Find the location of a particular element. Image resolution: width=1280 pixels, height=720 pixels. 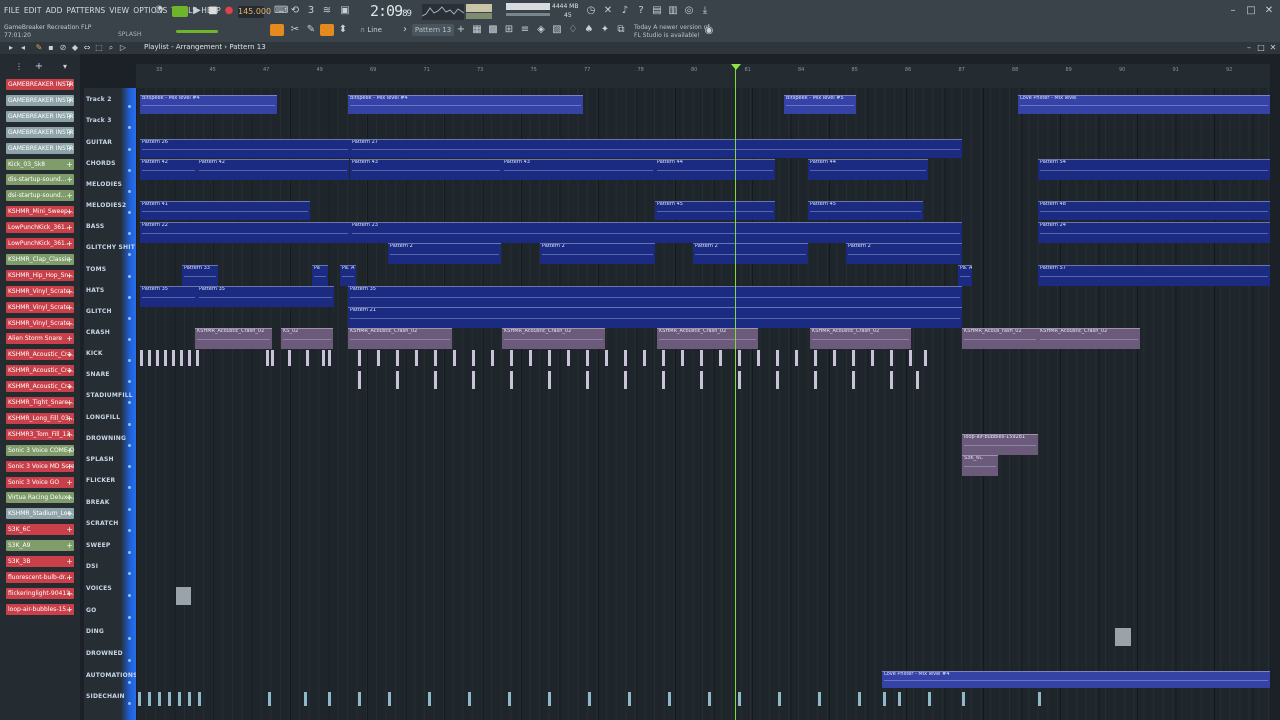

cpu-icon: ◷ is located at coordinates (591, 11).